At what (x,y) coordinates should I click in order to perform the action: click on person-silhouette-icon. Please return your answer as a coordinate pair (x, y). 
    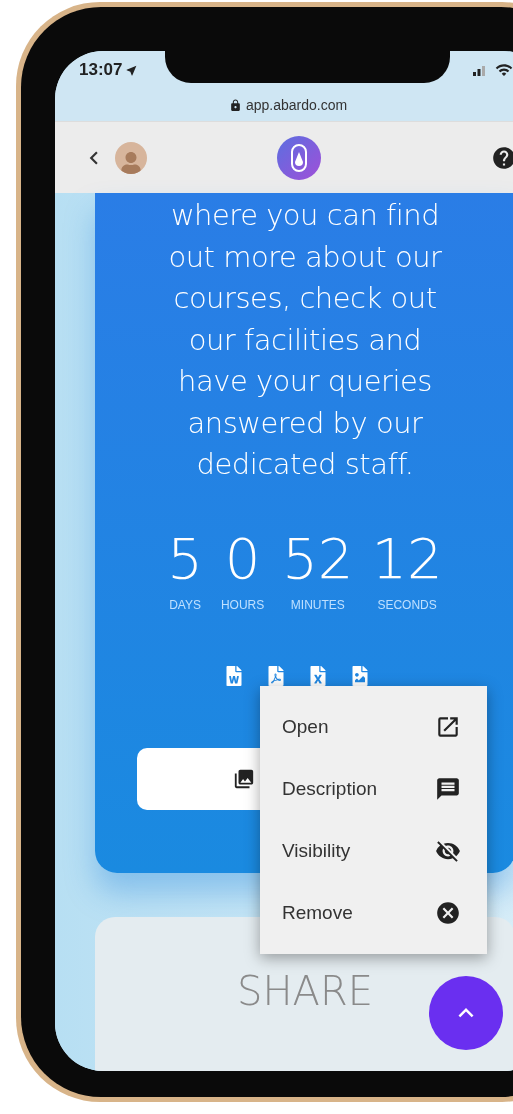
    Looking at the image, I should click on (131, 162).